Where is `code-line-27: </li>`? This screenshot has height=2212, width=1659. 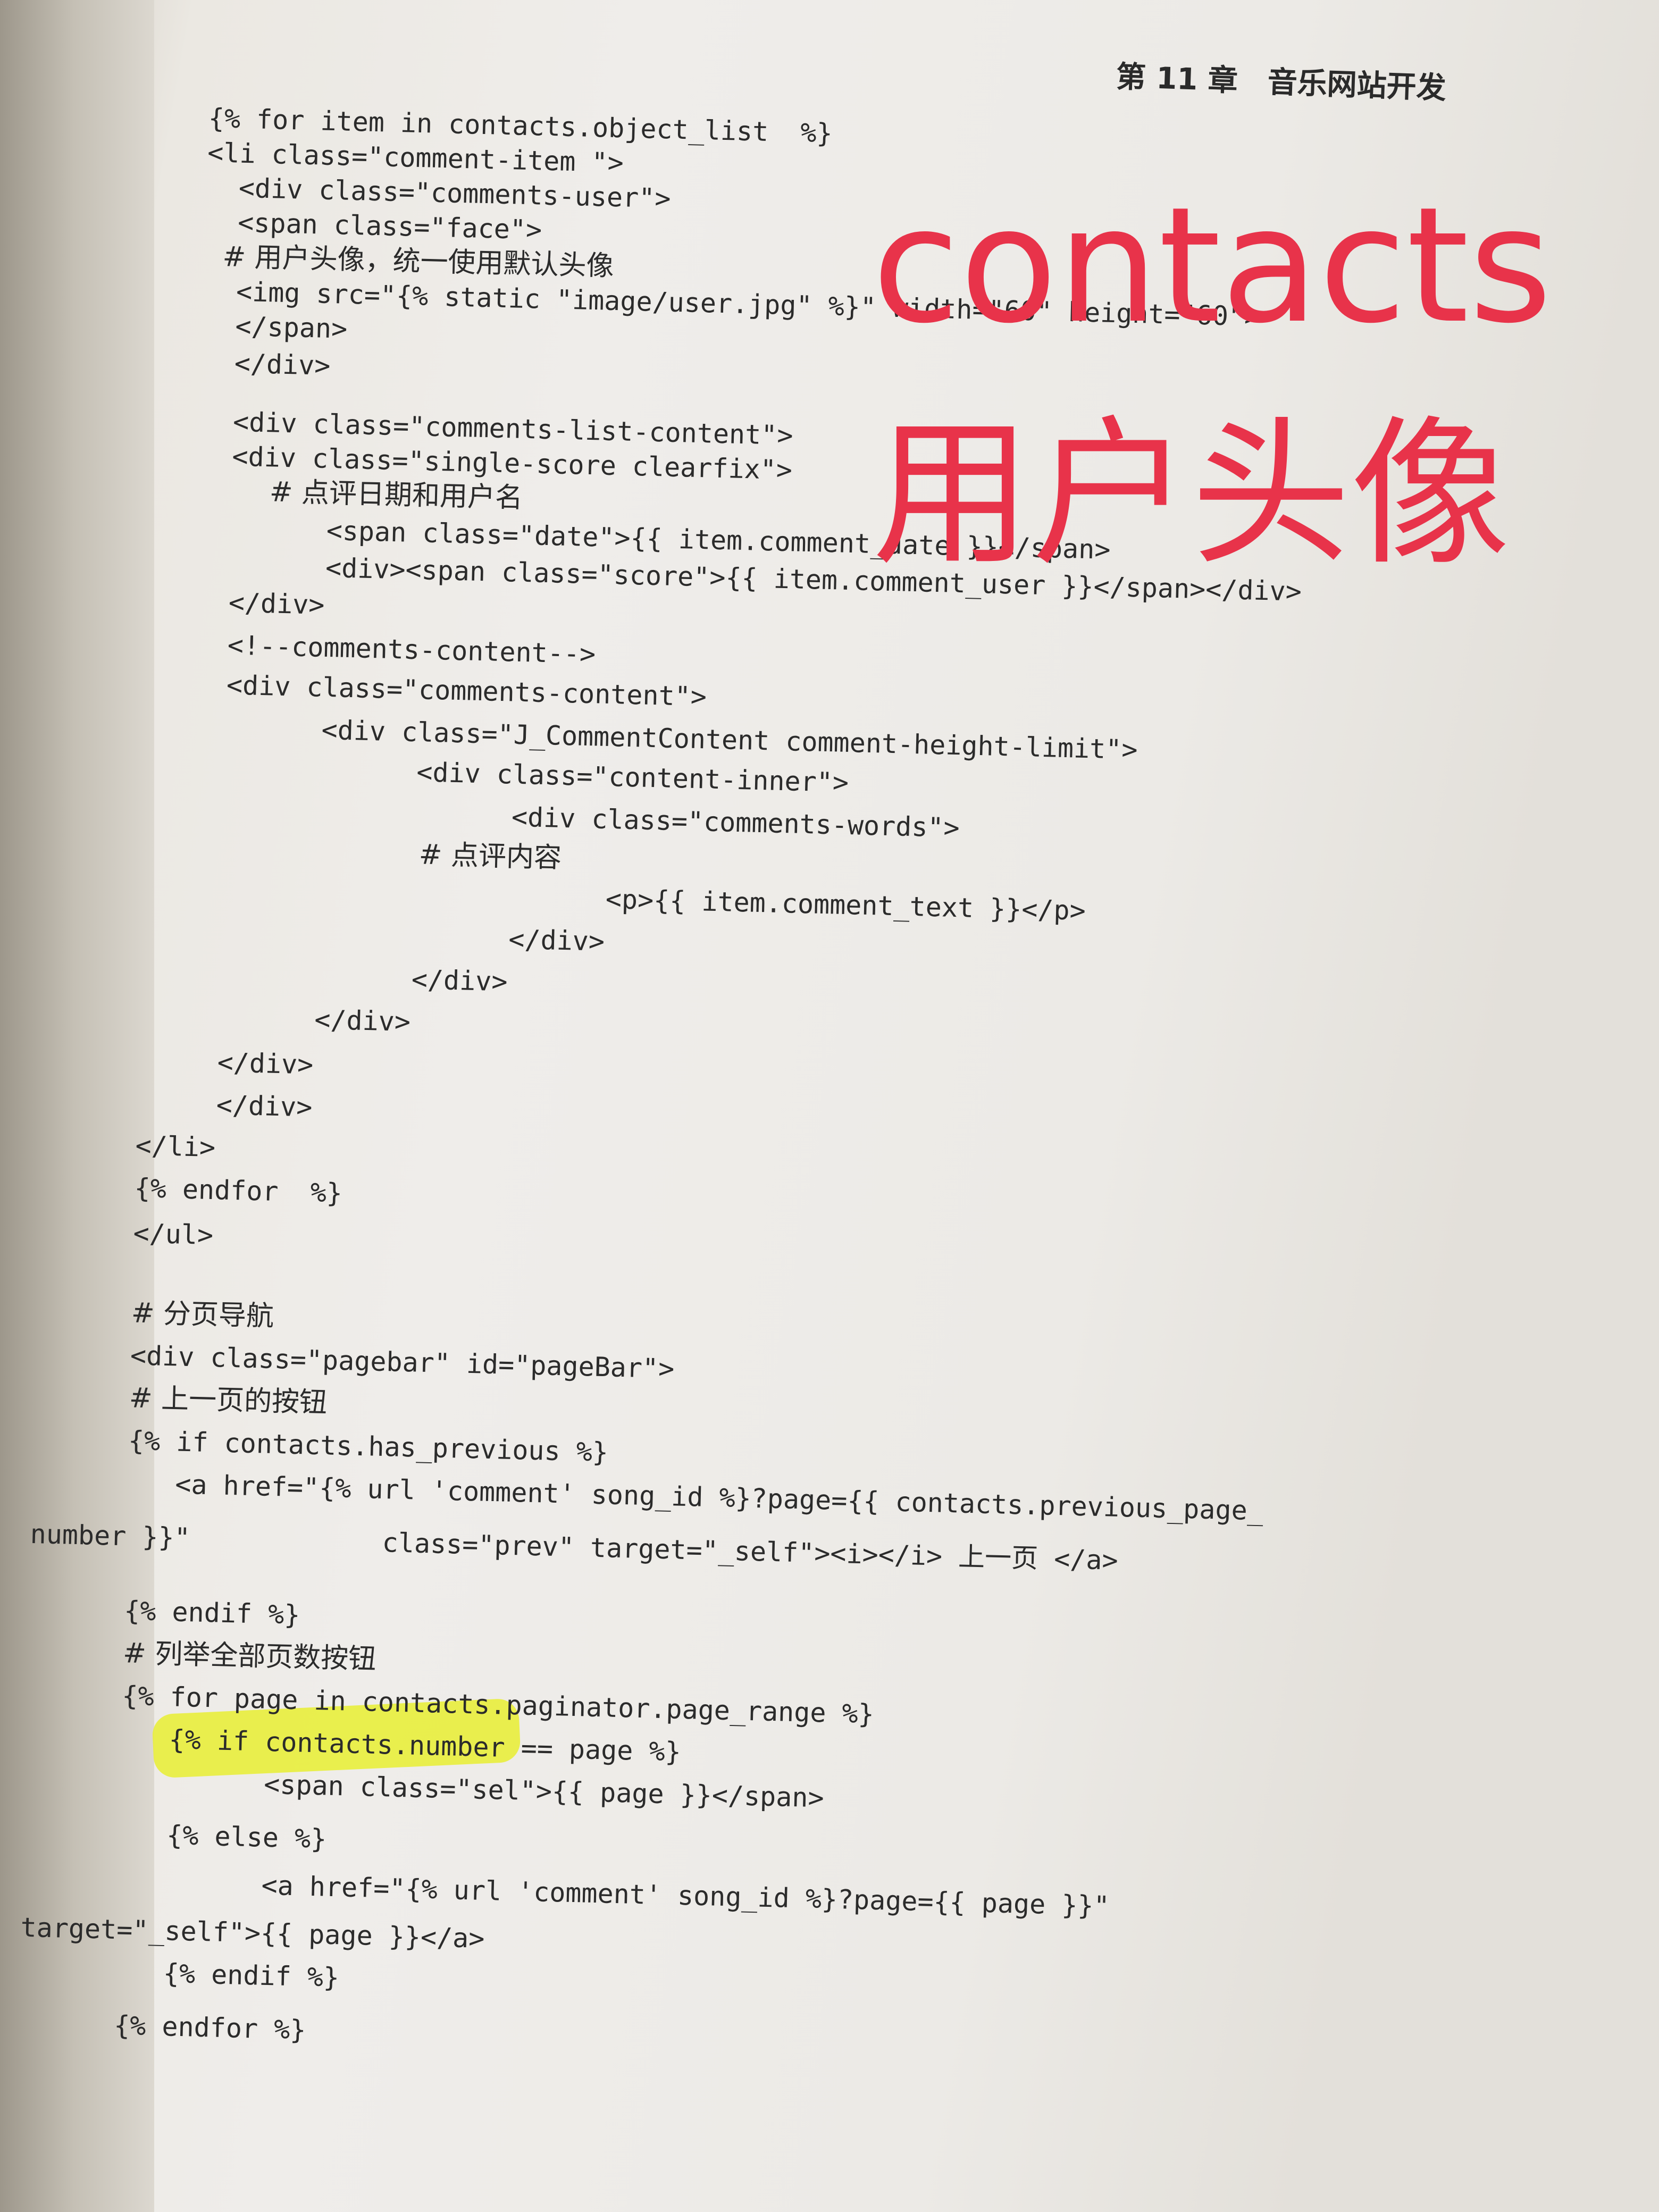
code-line-27: </li> is located at coordinates (175, 1146).